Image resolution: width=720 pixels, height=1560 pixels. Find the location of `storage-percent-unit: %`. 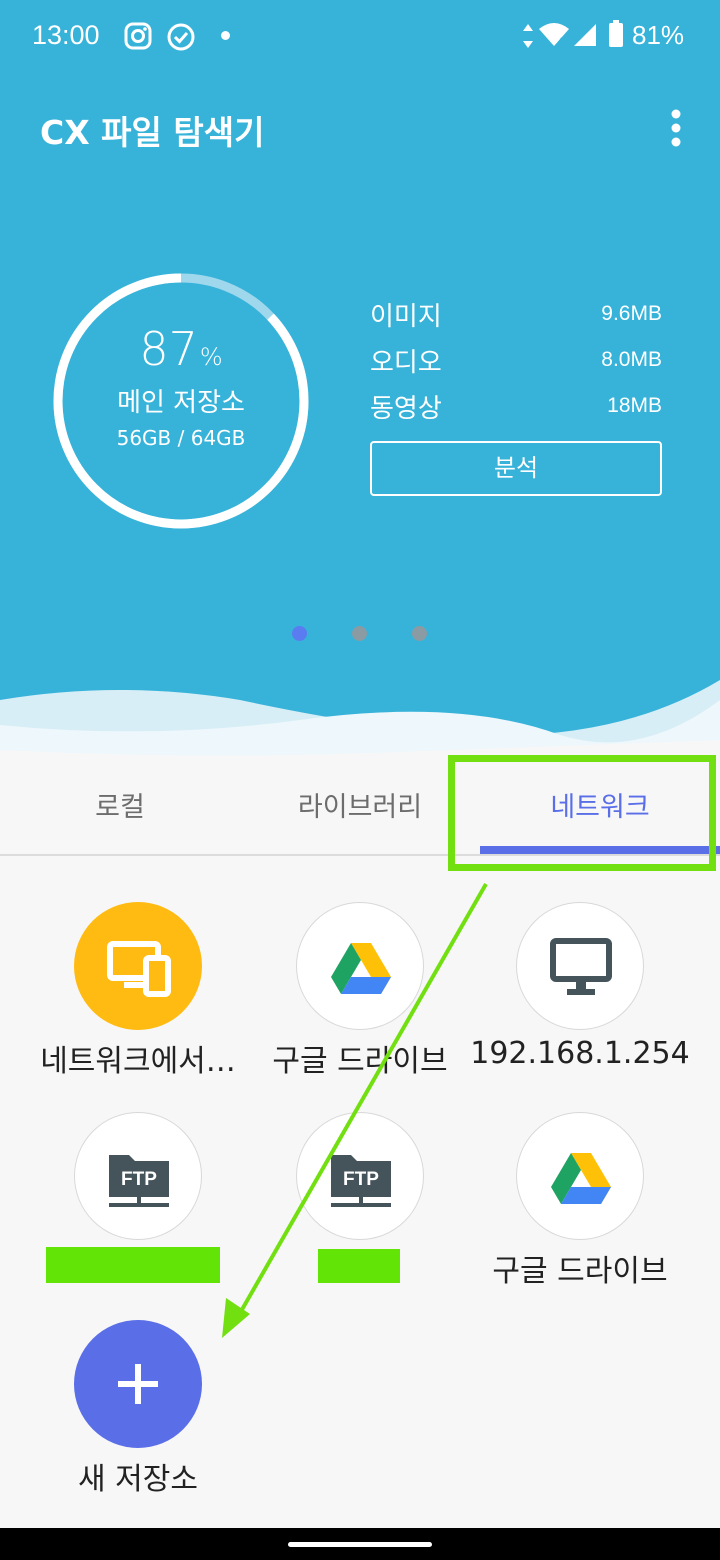

storage-percent-unit: % is located at coordinates (211, 357).